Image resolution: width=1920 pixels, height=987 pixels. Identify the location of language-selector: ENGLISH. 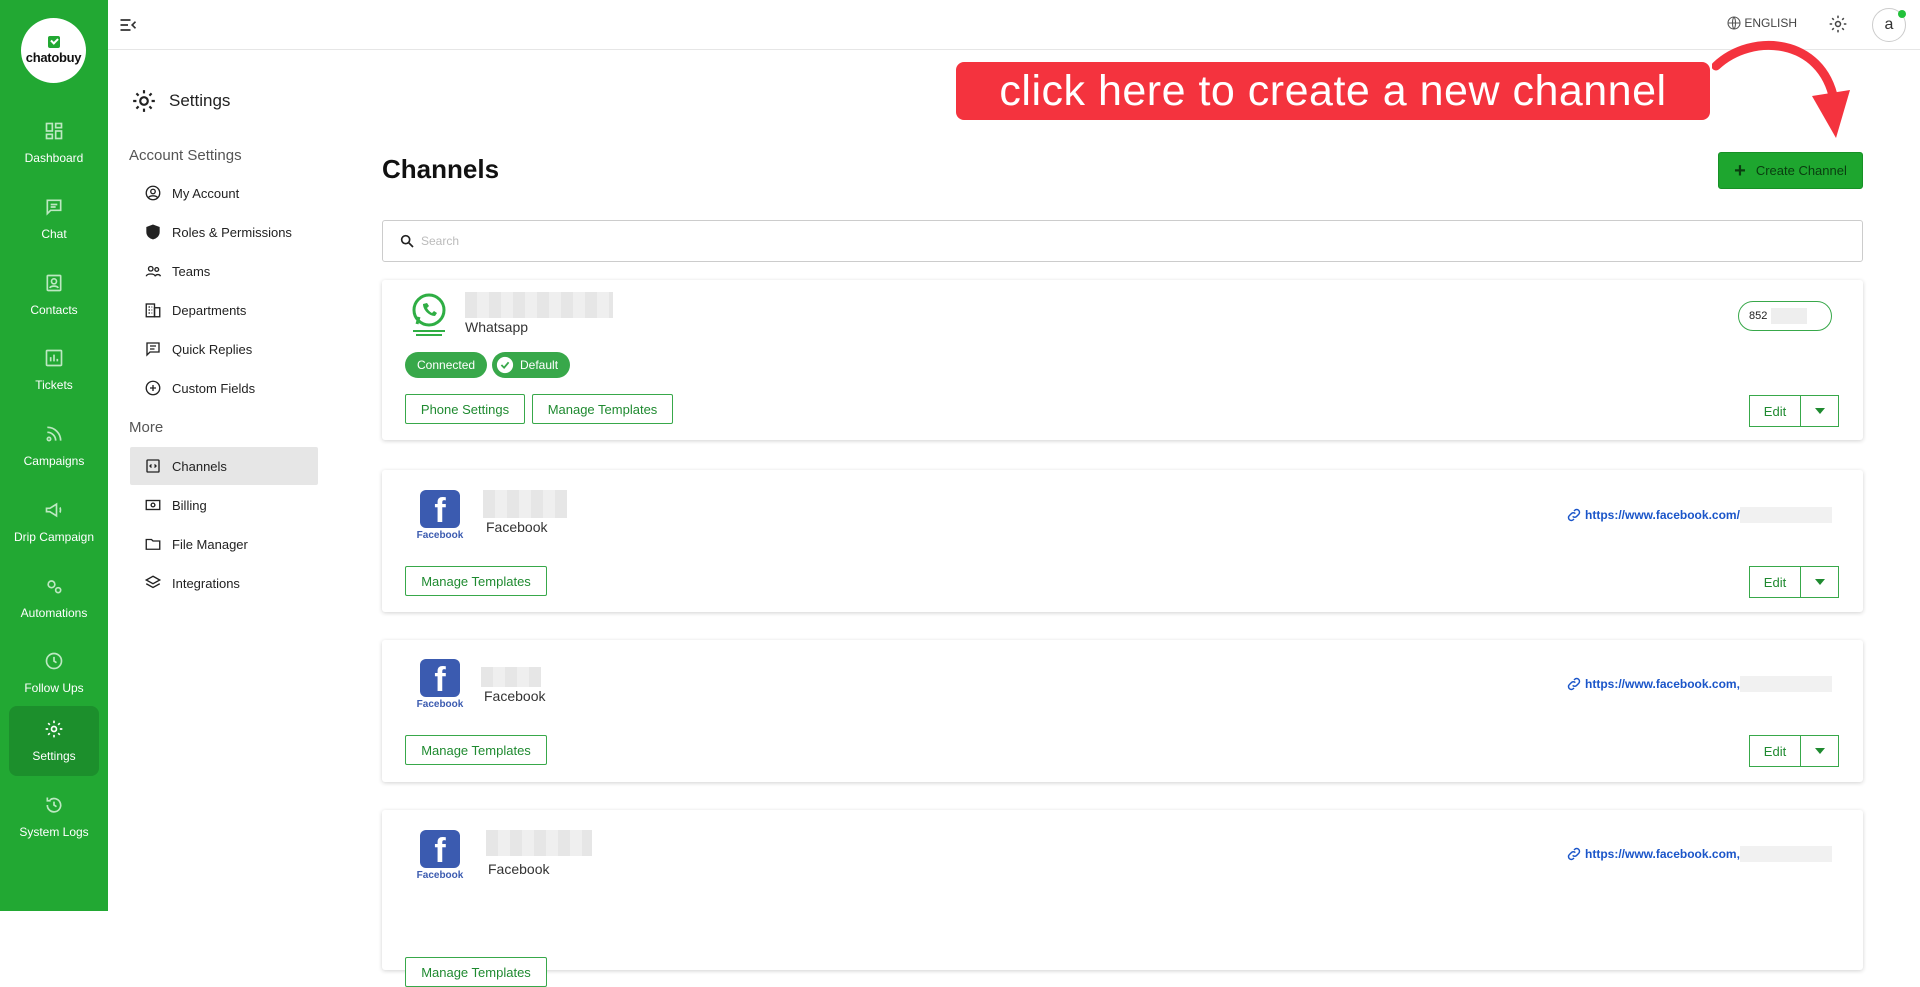
(1761, 23).